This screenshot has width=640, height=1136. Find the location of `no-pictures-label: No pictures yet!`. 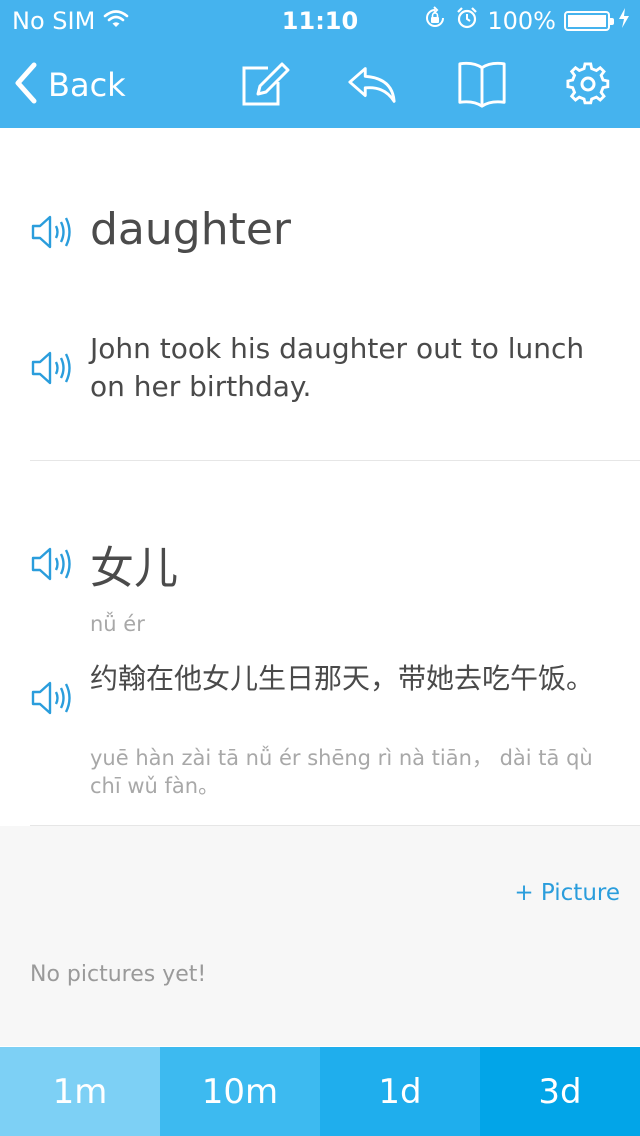

no-pictures-label: No pictures yet! is located at coordinates (118, 974).